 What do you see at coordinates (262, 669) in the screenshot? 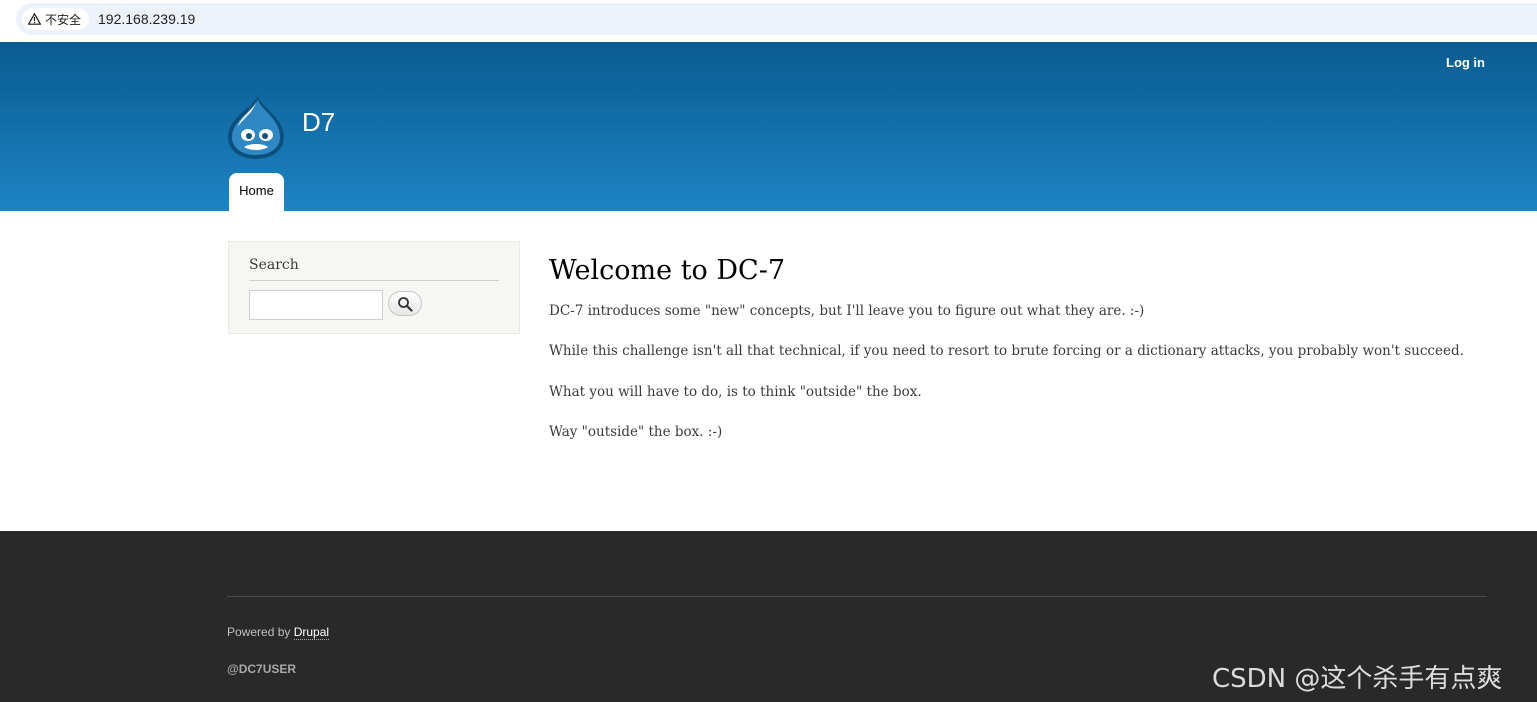
I see `footer-handle: @DC7USER` at bounding box center [262, 669].